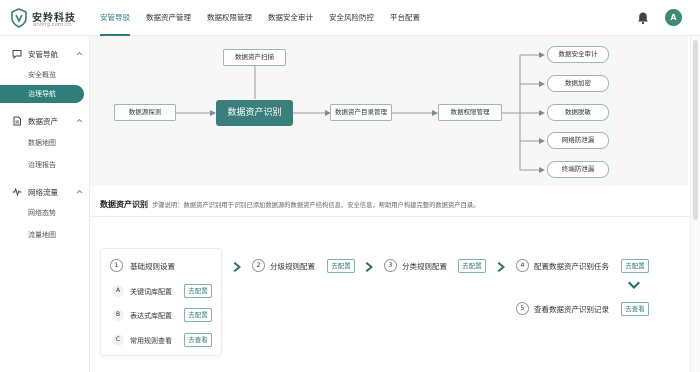 This screenshot has width=700, height=372. What do you see at coordinates (42, 165) in the screenshot?
I see `sidebar-item-governance-report: 治理报告` at bounding box center [42, 165].